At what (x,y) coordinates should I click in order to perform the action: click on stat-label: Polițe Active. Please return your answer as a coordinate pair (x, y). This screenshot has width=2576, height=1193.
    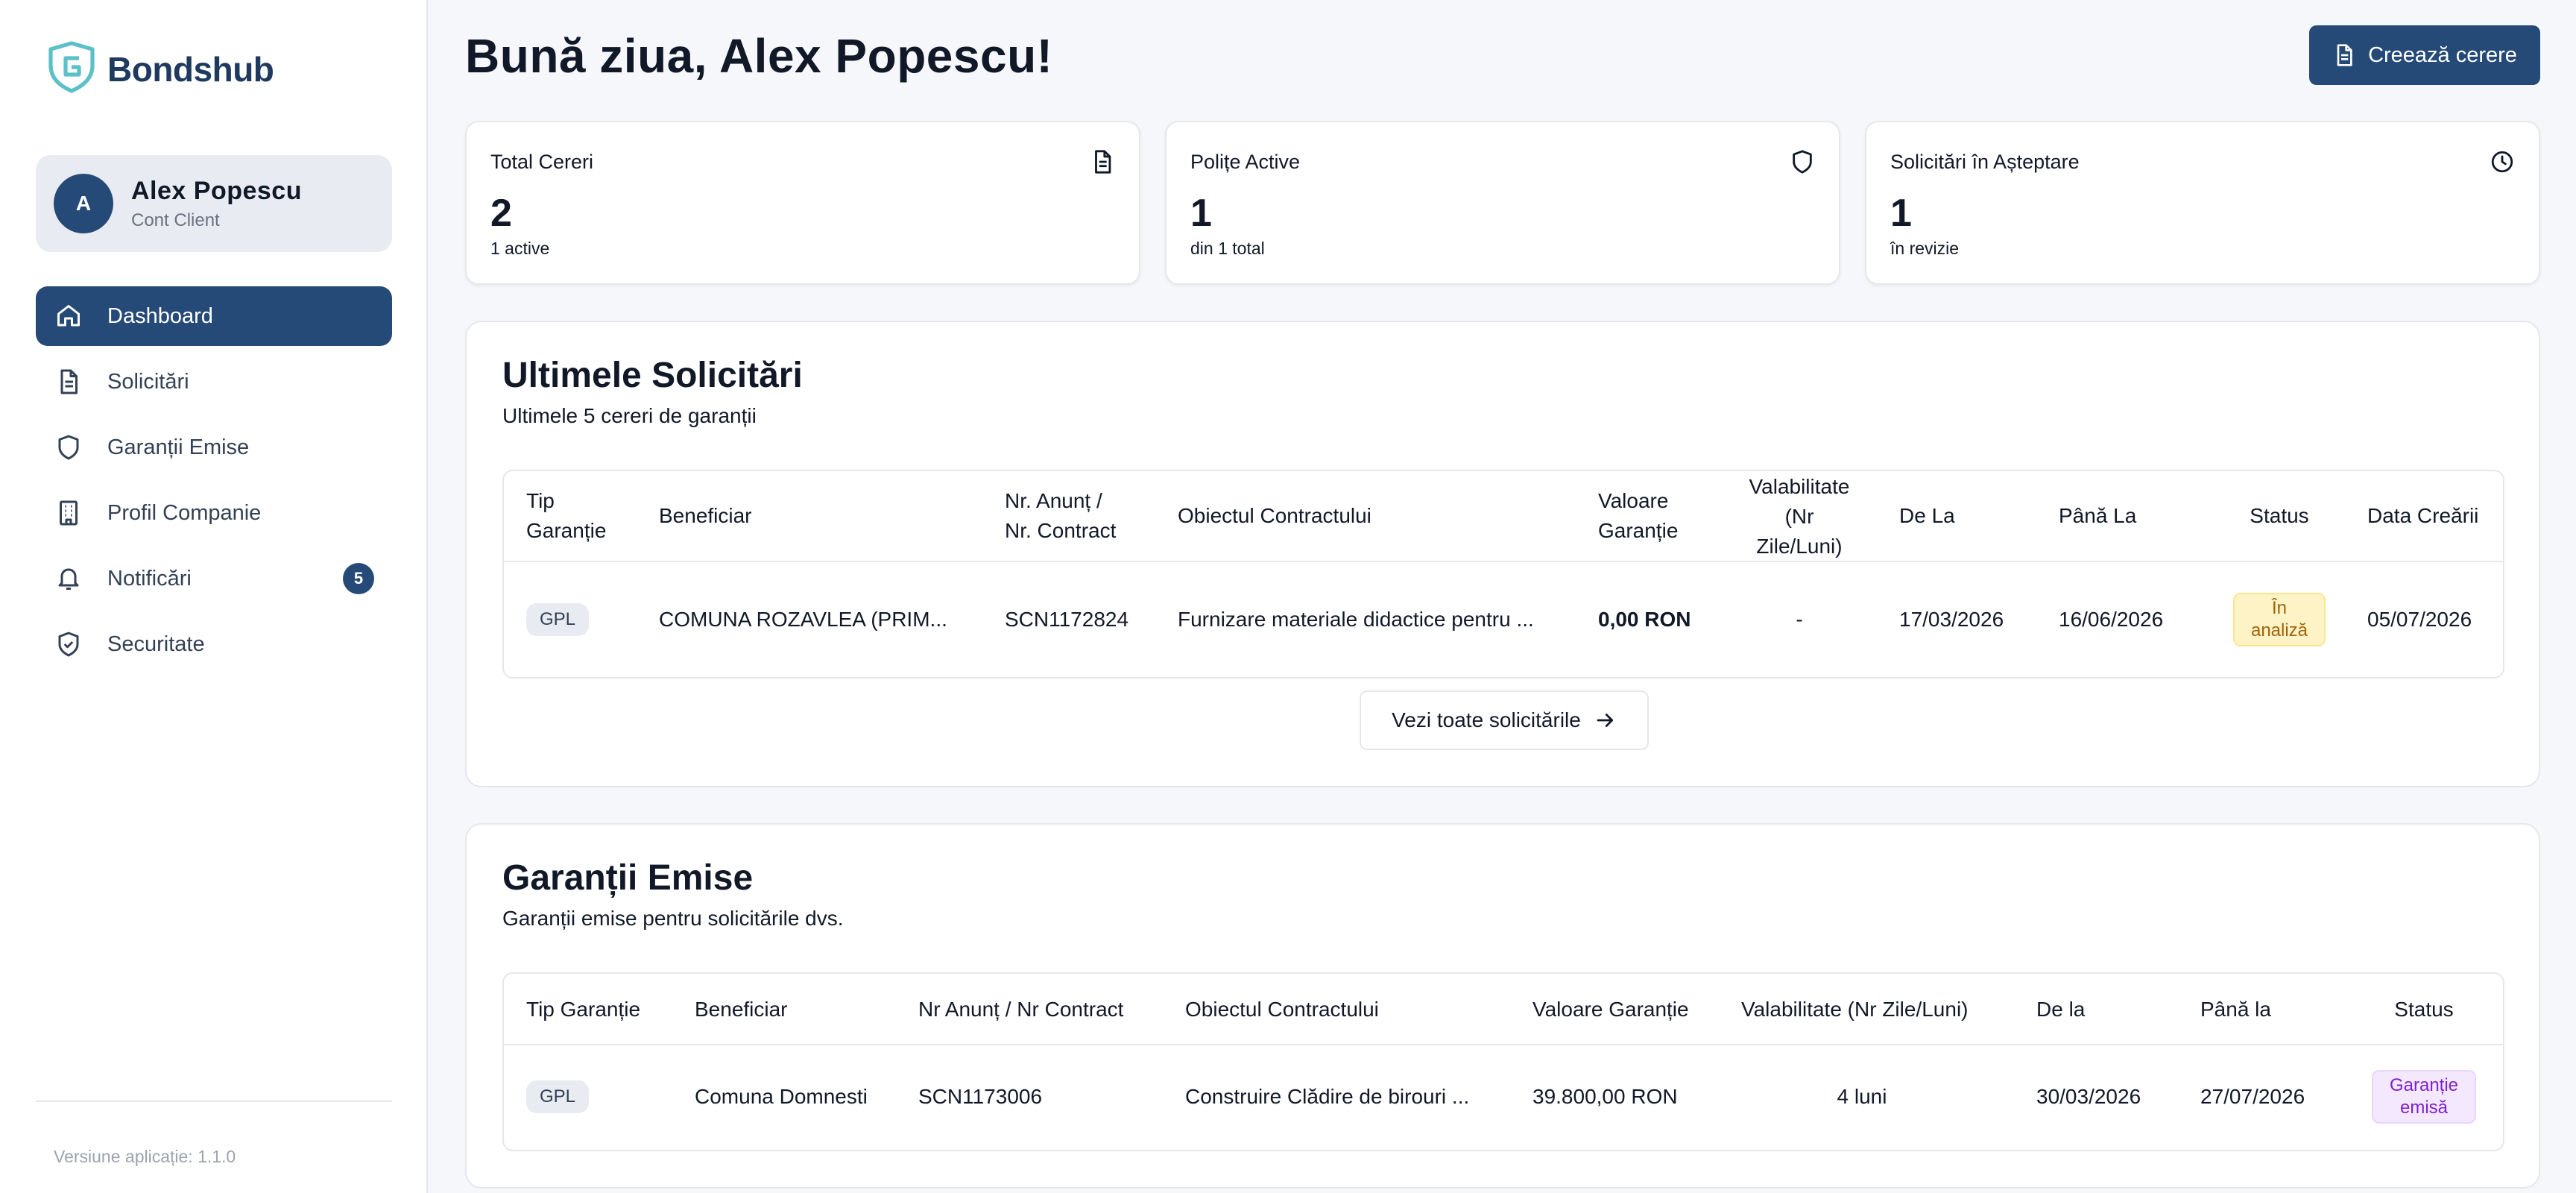
    Looking at the image, I should click on (1245, 162).